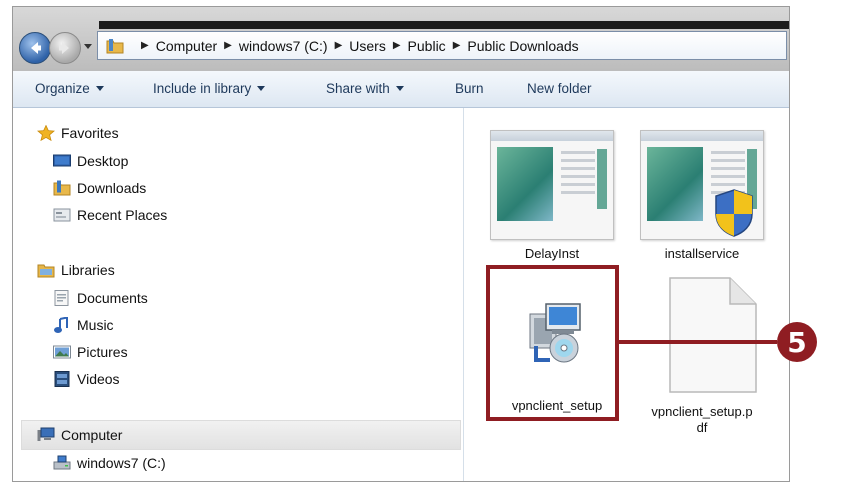 The height and width of the screenshot is (488, 849). Describe the element at coordinates (552, 185) in the screenshot. I see `installer-thumbnail` at that location.